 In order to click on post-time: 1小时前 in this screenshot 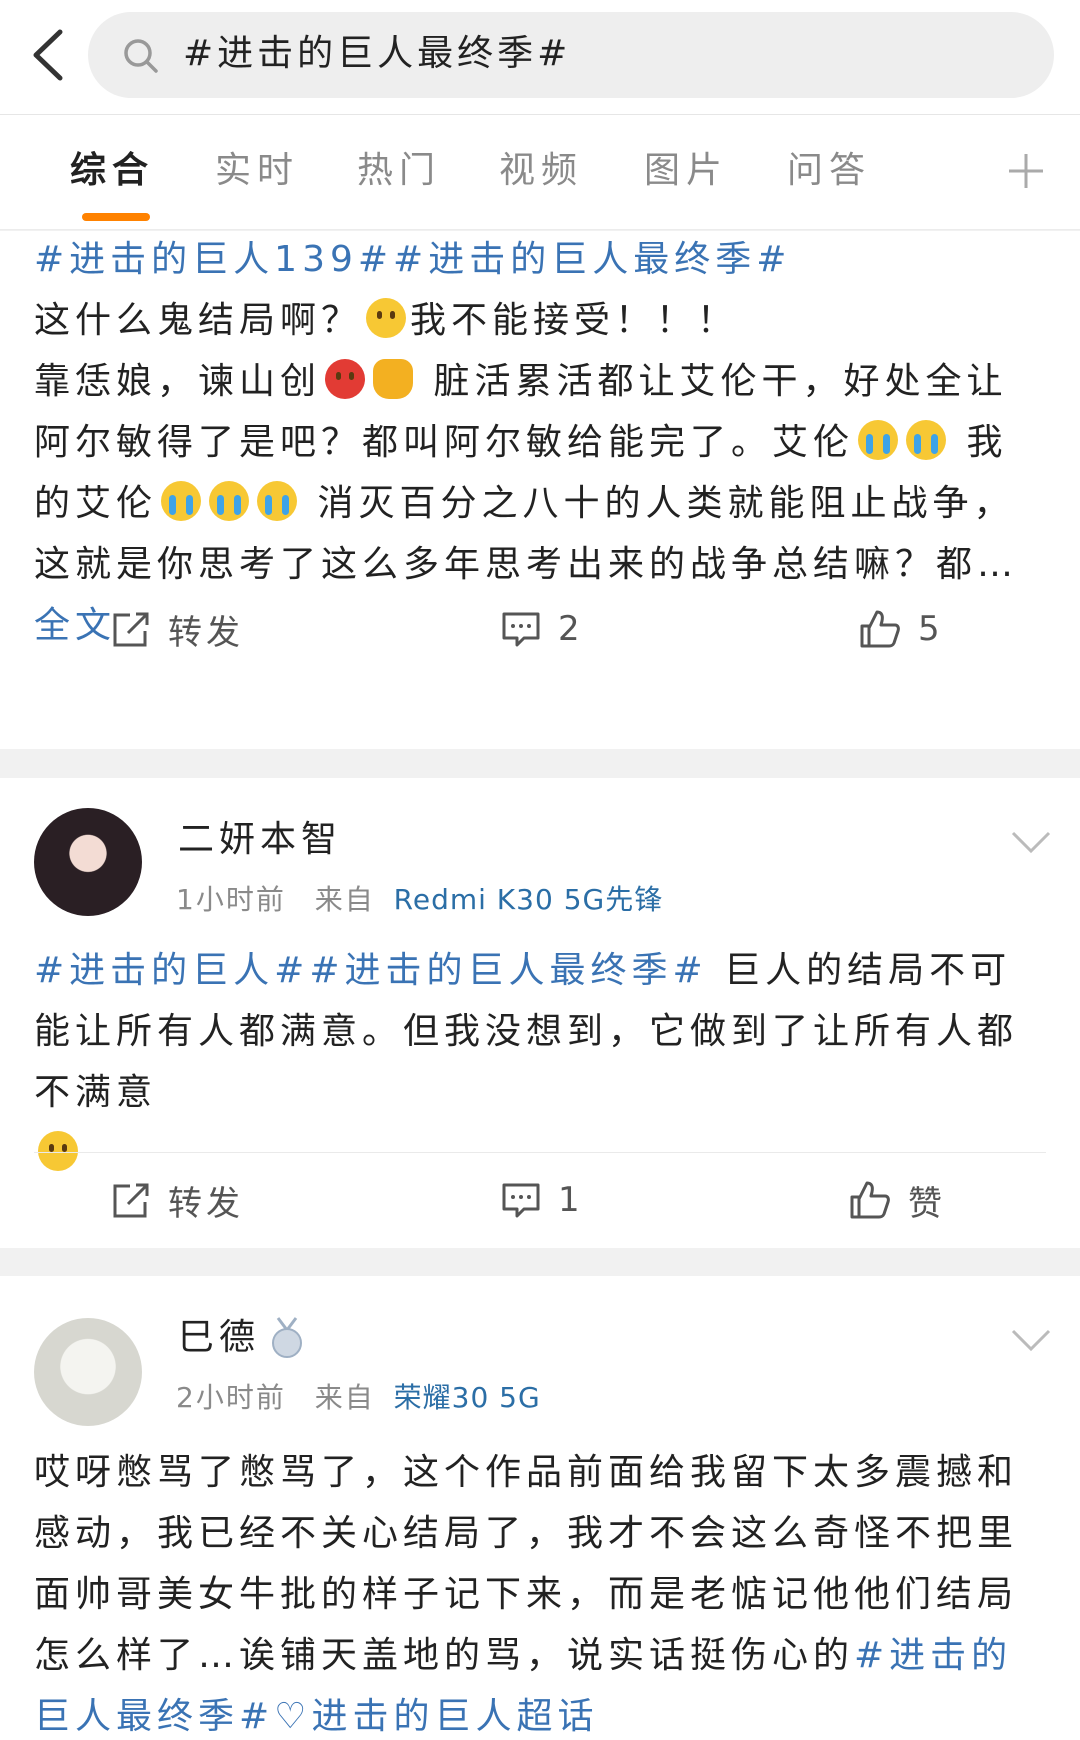, I will do `click(231, 899)`.